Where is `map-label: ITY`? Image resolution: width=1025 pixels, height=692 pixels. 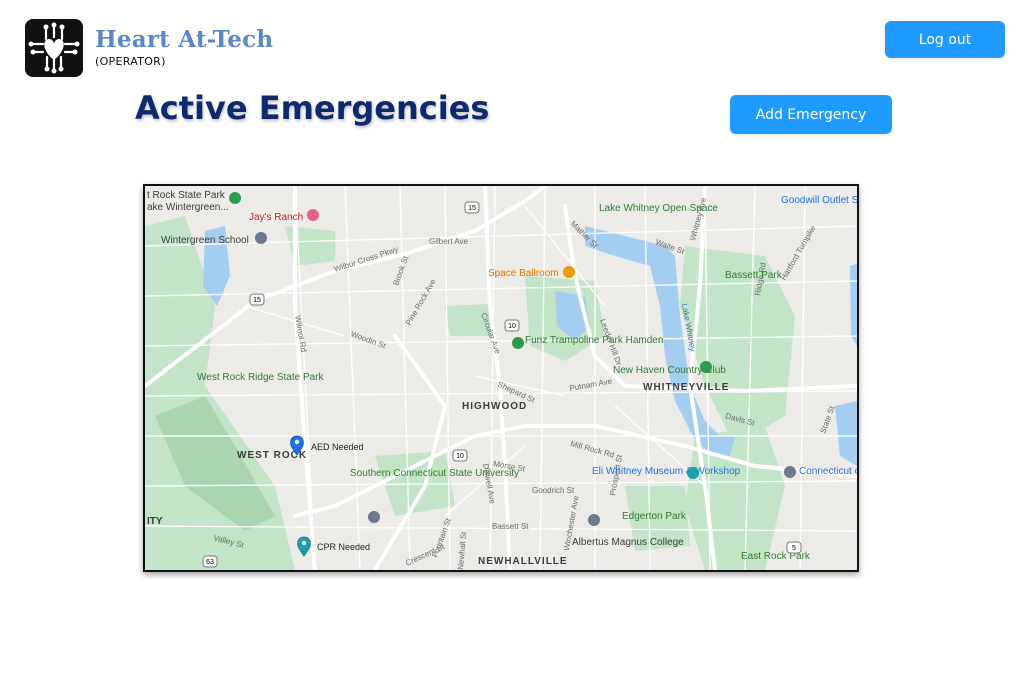
map-label: ITY is located at coordinates (155, 521).